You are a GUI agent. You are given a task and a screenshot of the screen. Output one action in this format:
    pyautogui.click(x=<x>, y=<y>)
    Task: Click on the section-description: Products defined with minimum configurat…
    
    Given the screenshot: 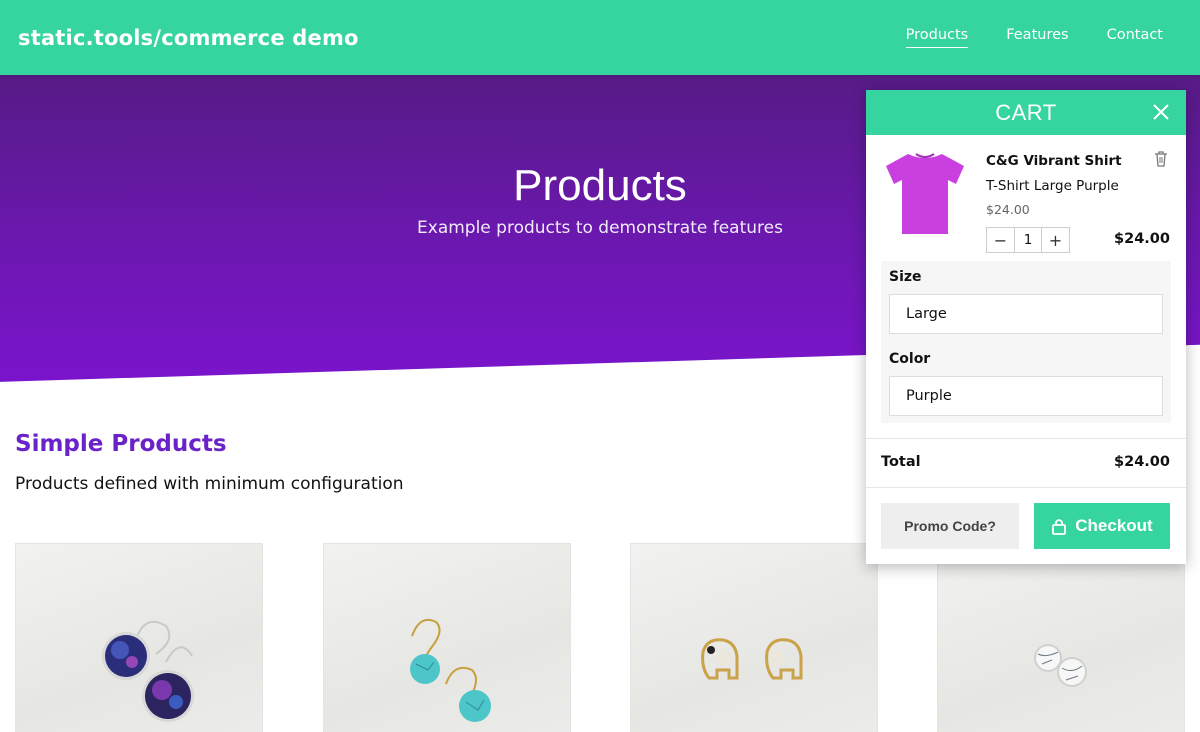 What is the action you would take?
    pyautogui.click(x=209, y=484)
    